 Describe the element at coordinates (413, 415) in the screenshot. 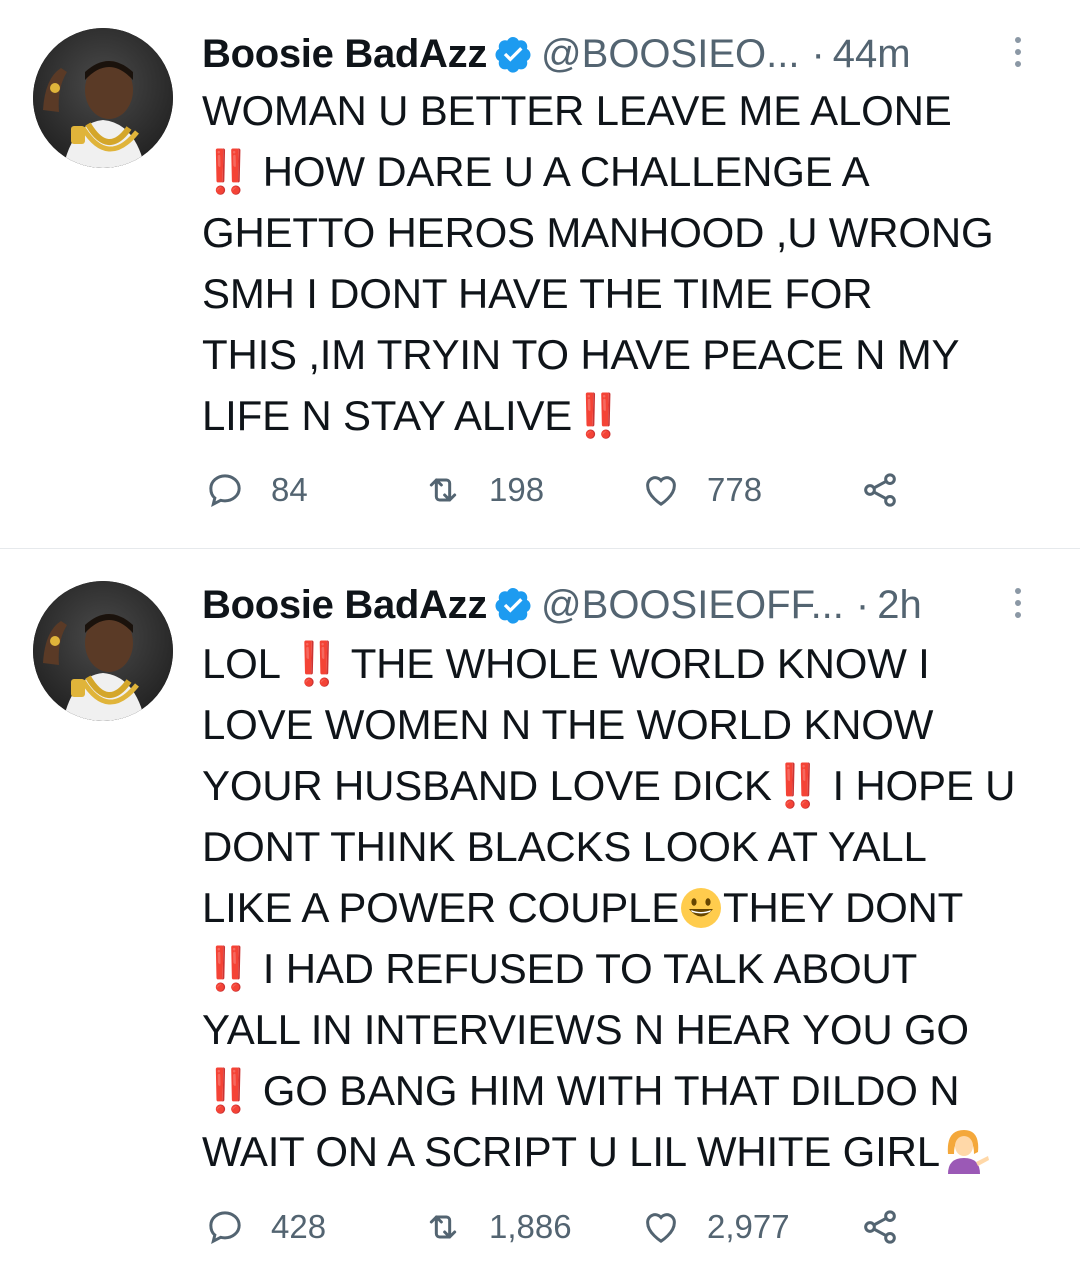

I see `tweet-text-line: LIFE N STAY ALIVE‼️` at that location.